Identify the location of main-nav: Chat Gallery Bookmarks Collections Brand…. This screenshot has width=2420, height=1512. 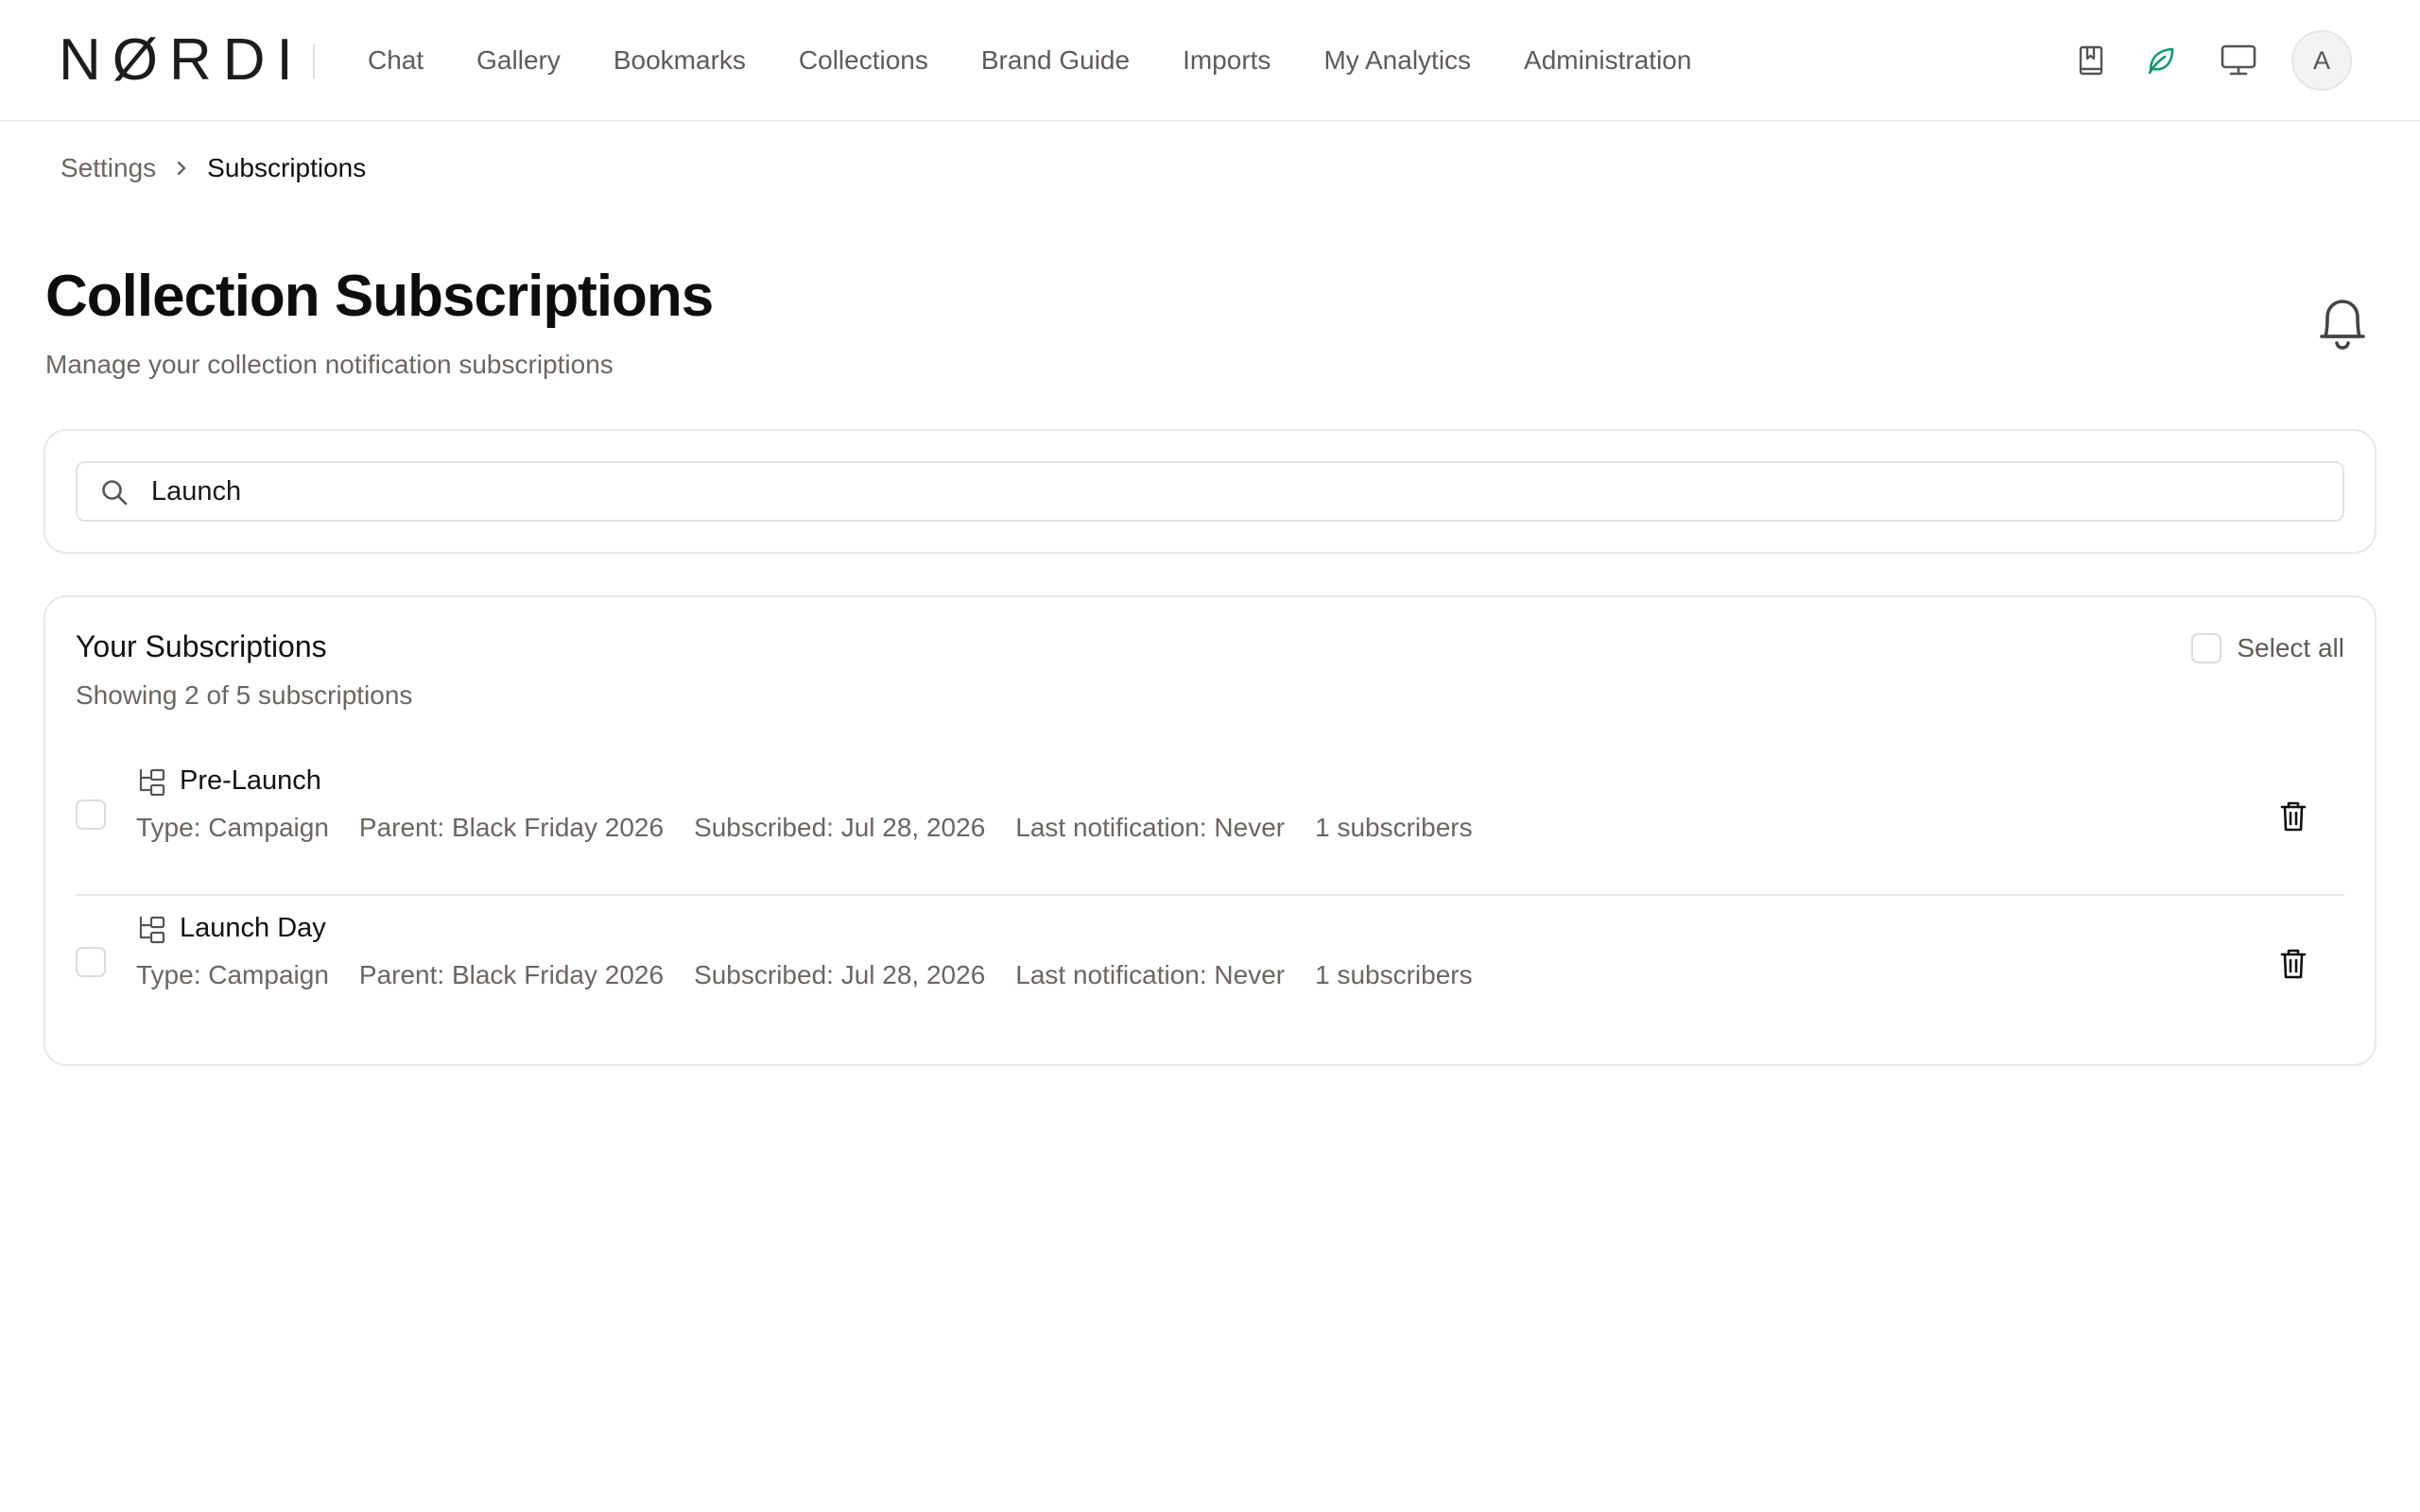
(1056, 60).